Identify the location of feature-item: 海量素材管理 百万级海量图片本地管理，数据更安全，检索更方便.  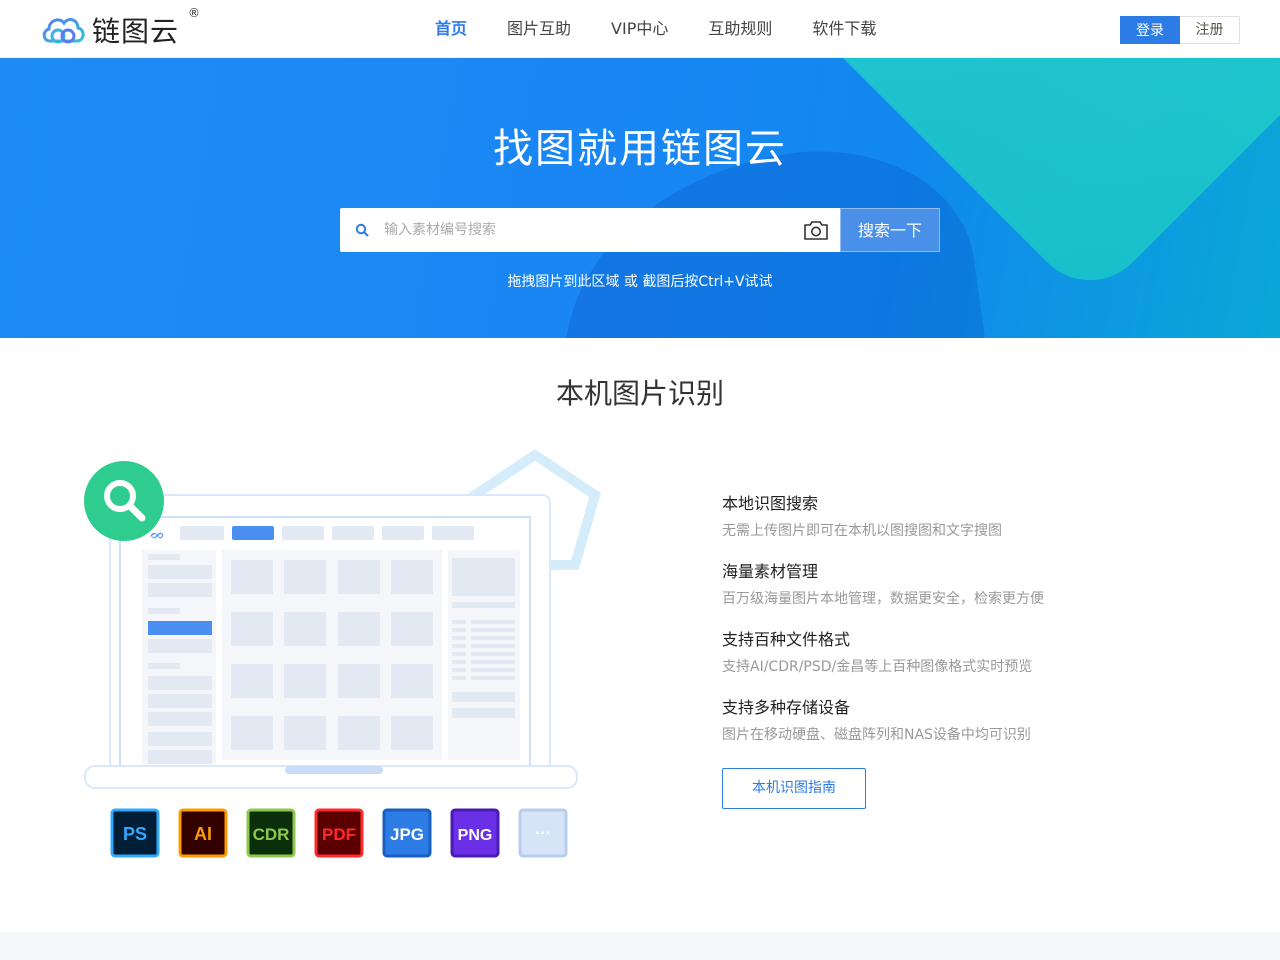
(942, 596).